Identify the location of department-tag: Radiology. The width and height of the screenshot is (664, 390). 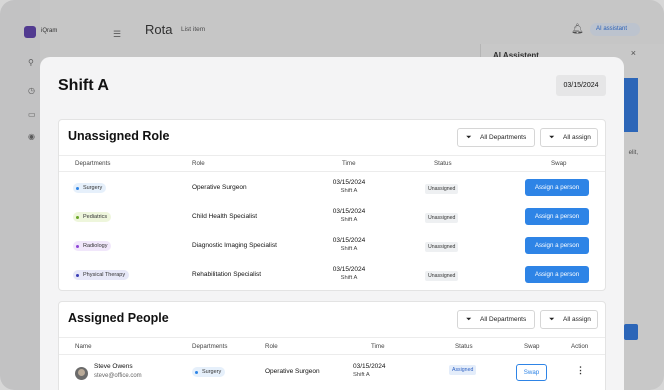
(92, 246).